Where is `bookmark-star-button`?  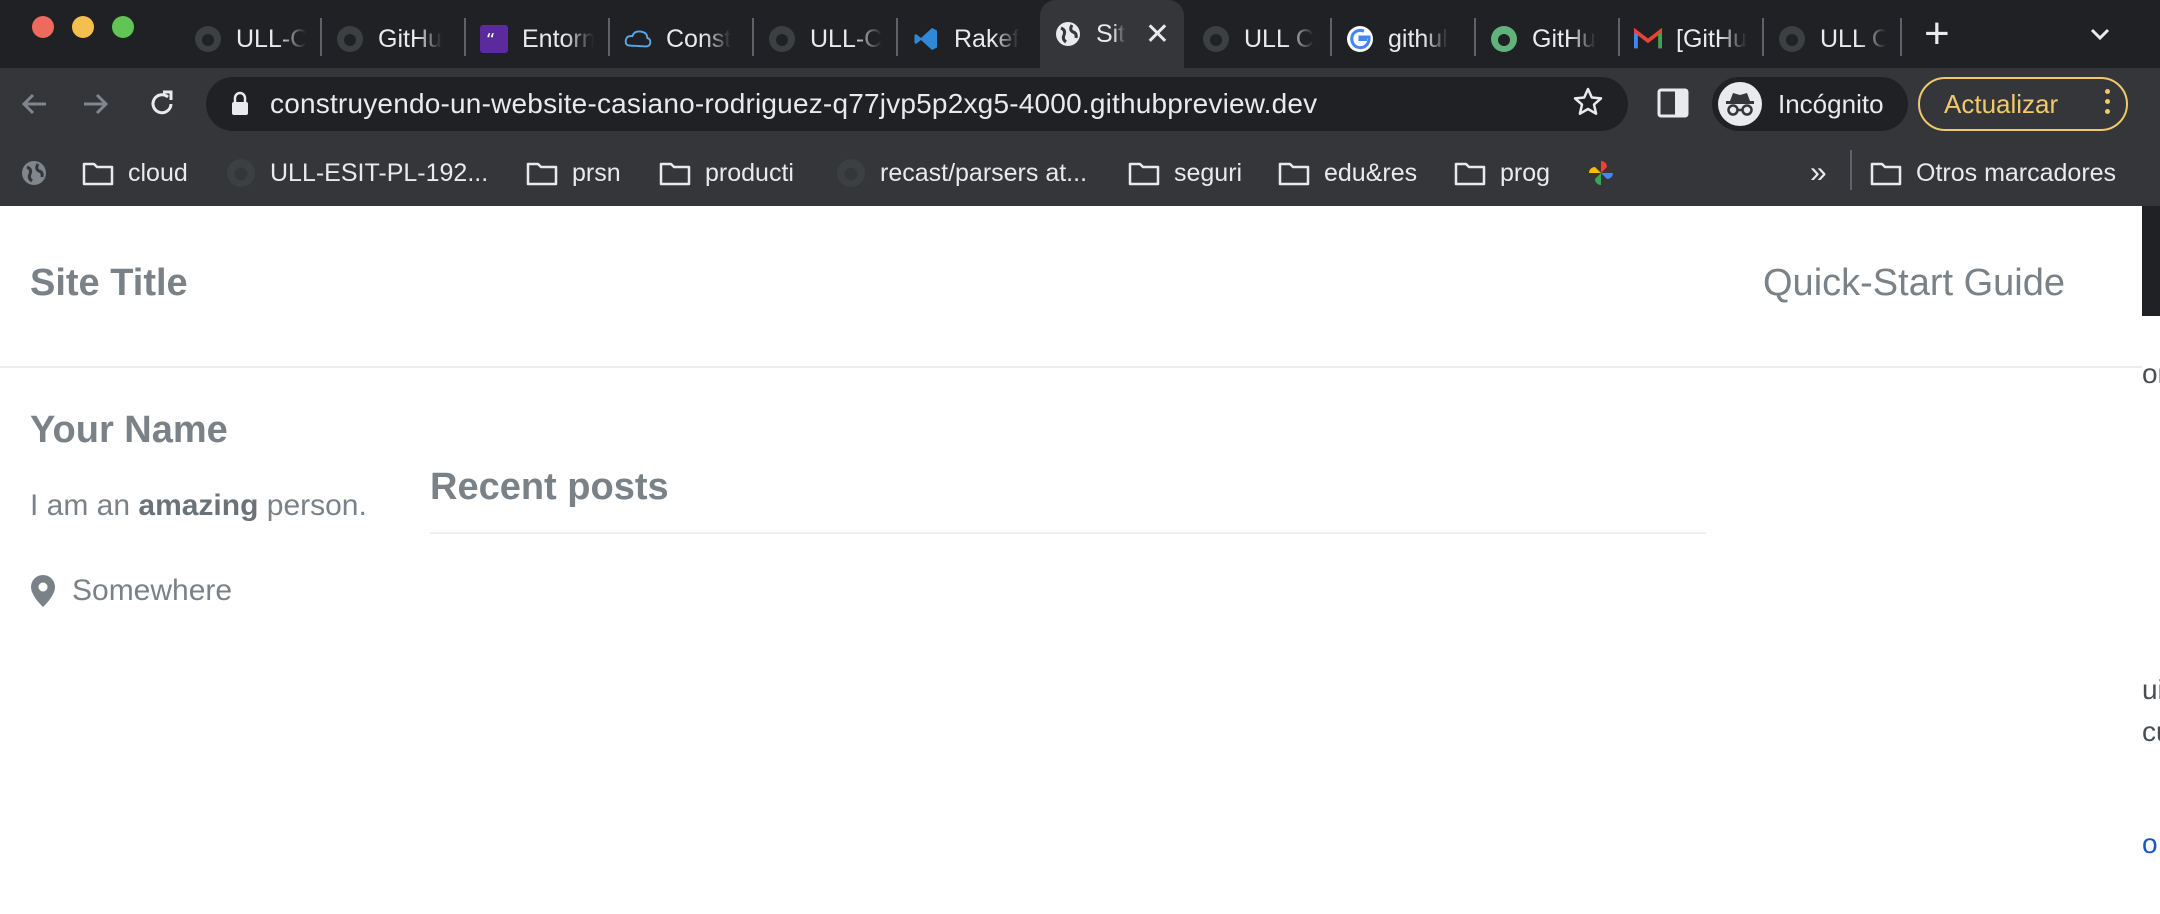 bookmark-star-button is located at coordinates (1588, 104).